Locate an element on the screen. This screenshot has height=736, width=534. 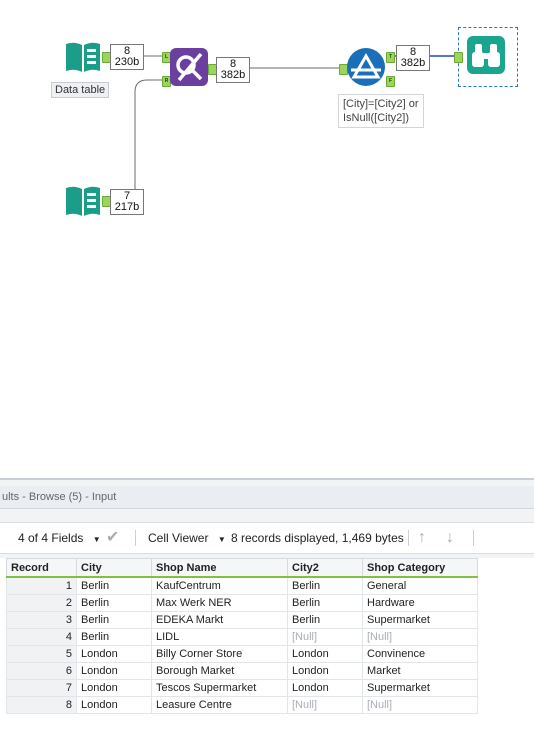
shop-name-cell: EDEKA Markt is located at coordinates (219, 620).